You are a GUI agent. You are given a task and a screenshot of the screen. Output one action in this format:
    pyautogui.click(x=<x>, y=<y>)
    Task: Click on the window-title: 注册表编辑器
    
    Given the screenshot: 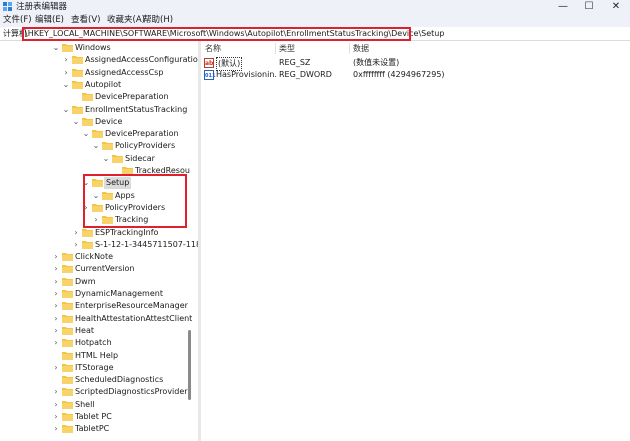 What is the action you would take?
    pyautogui.click(x=42, y=7)
    